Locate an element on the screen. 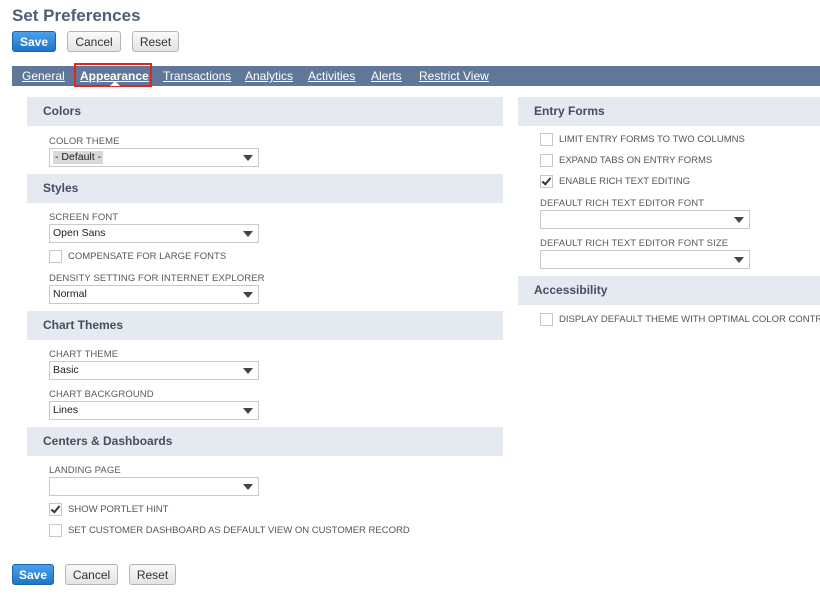 This screenshot has width=820, height=600. chart-theme-select: Basic is located at coordinates (154, 370).